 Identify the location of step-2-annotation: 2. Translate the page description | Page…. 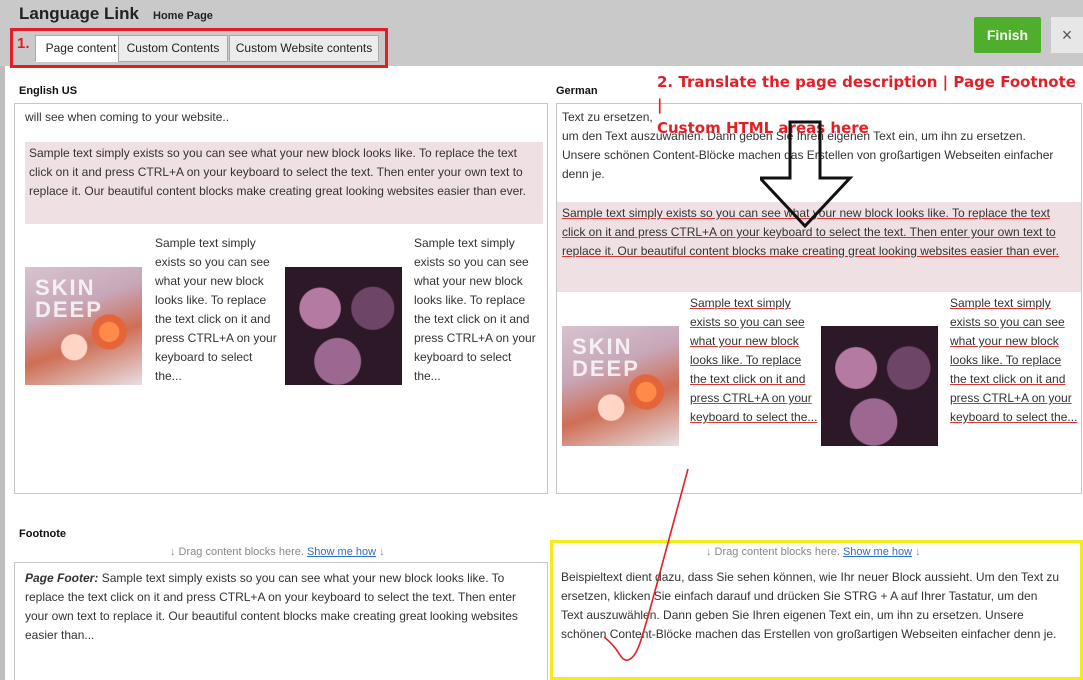
(869, 105).